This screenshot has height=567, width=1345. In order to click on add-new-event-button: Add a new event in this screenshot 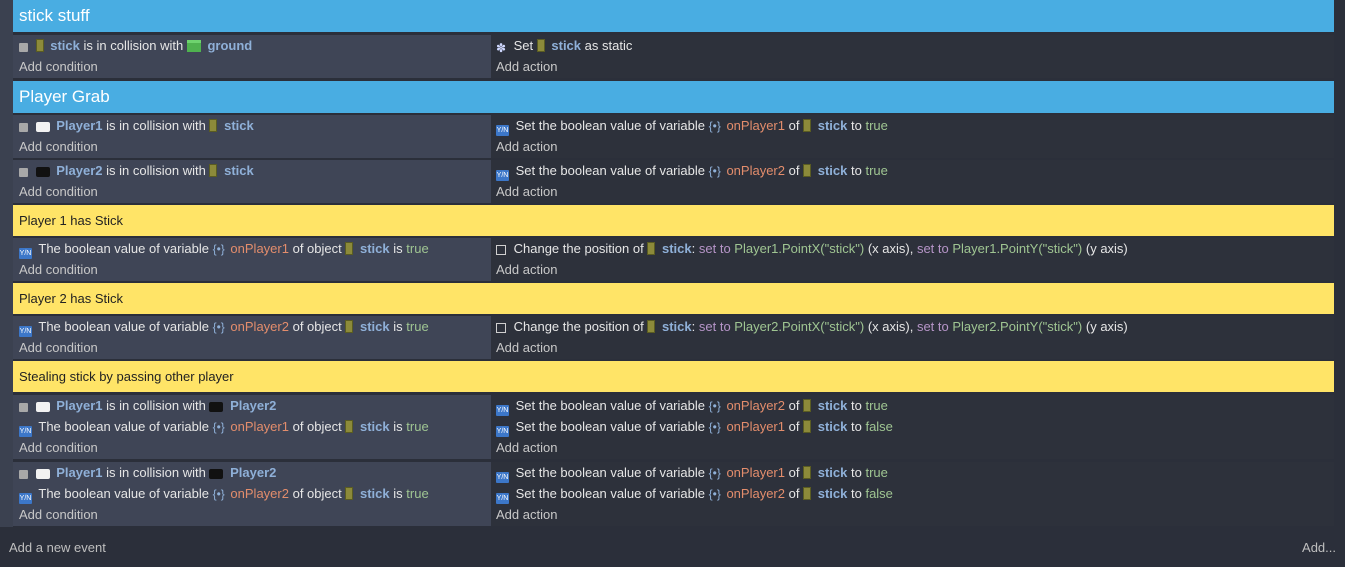, I will do `click(57, 547)`.